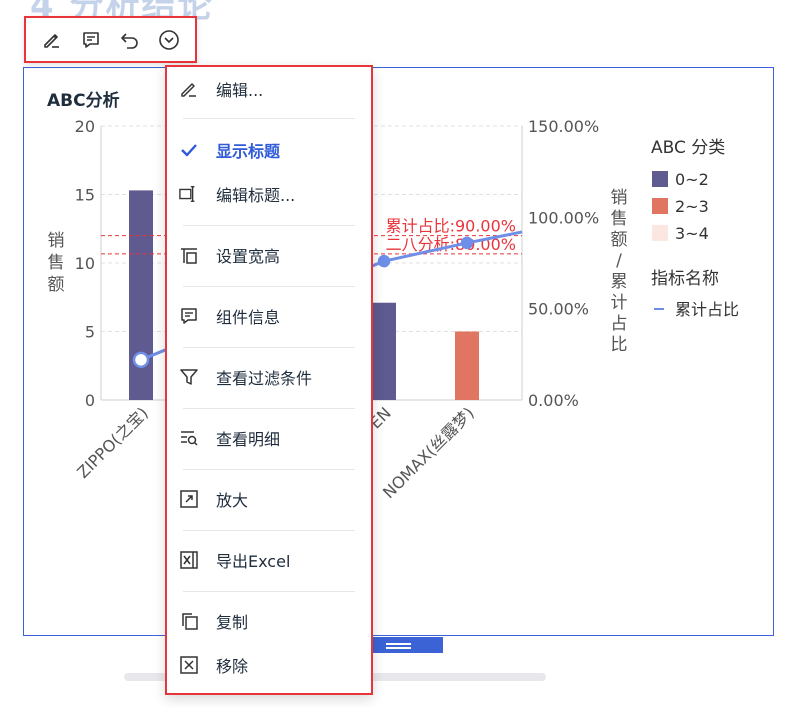 The width and height of the screenshot is (789, 707). What do you see at coordinates (189, 665) in the screenshot?
I see `remove-icon` at bounding box center [189, 665].